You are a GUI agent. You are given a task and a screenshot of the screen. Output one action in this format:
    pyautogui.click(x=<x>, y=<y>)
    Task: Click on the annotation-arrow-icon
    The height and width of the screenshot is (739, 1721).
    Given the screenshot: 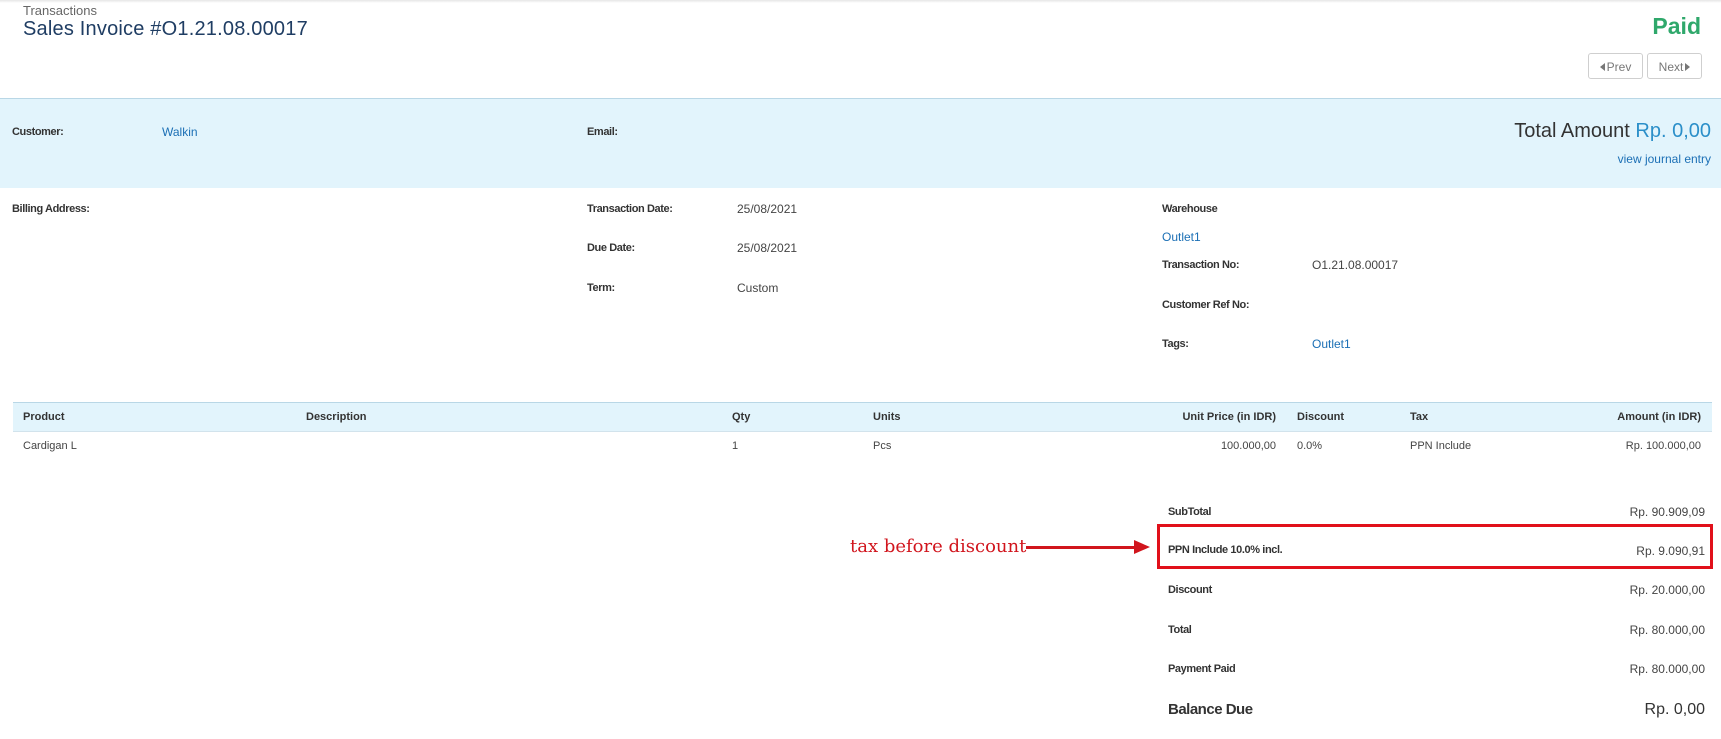 What is the action you would take?
    pyautogui.click(x=1142, y=547)
    